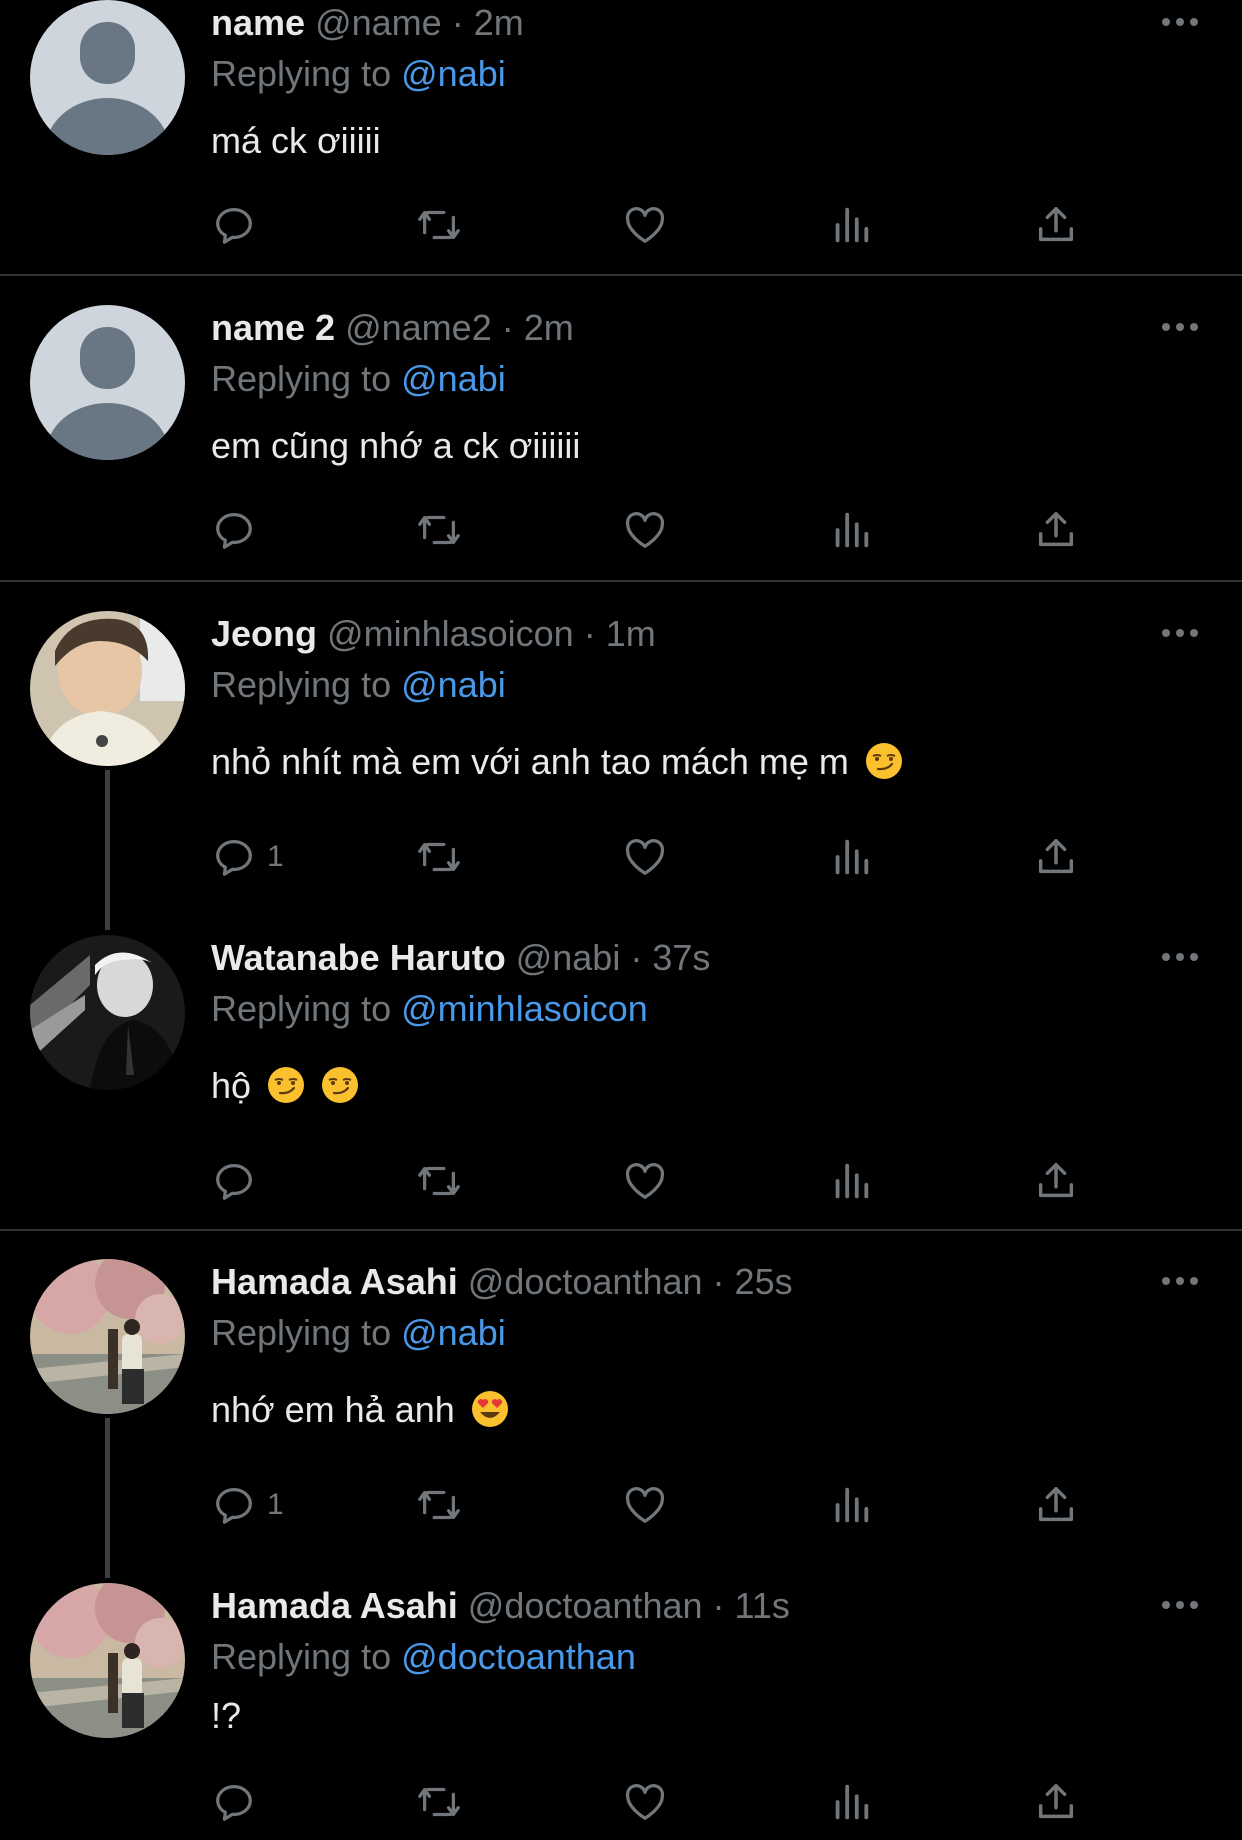  What do you see at coordinates (301, 73) in the screenshot?
I see `replying-label: Replying to` at bounding box center [301, 73].